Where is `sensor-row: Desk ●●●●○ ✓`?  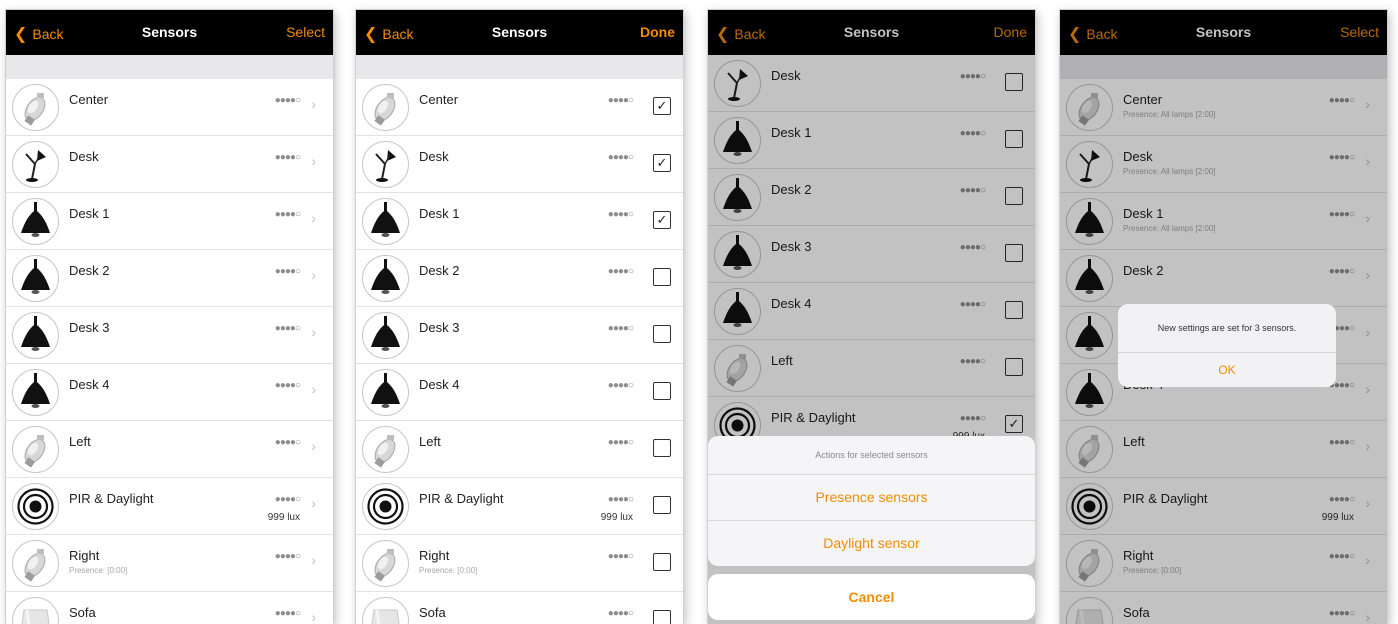
sensor-row: Desk ●●●●○ ✓ is located at coordinates (519, 164).